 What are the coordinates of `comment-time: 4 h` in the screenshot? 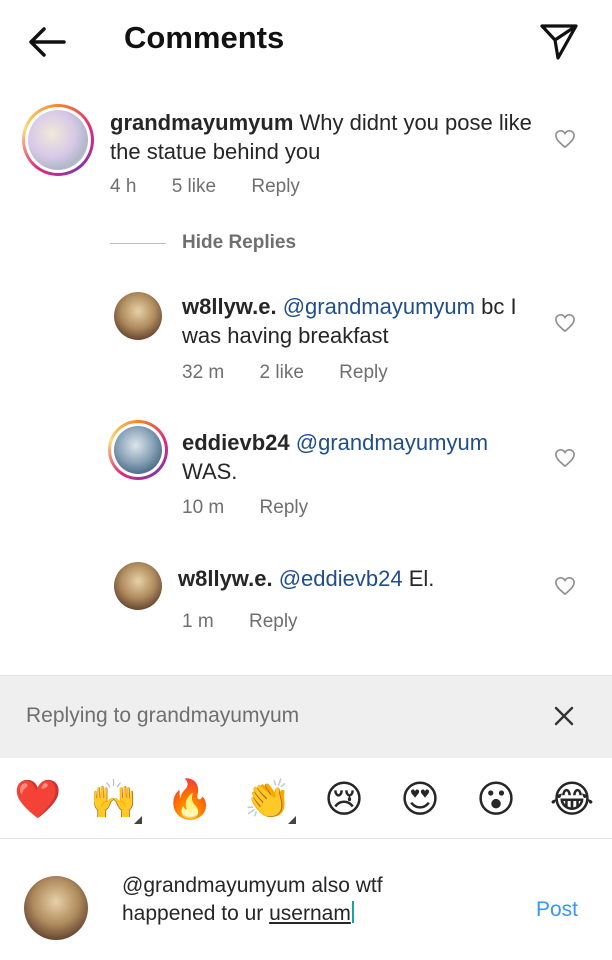 It's located at (123, 186).